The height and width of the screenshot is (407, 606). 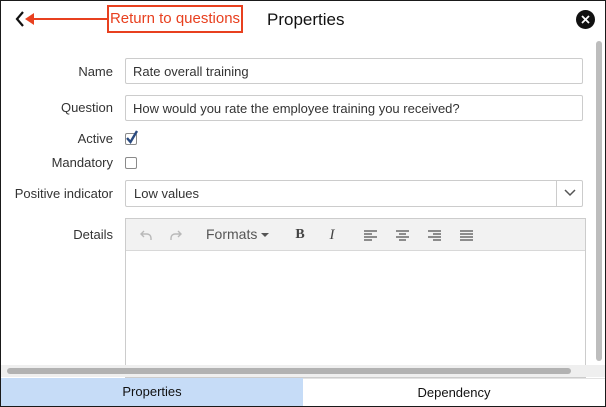 I want to click on horizontal-scrollbar-thumb, so click(x=289, y=371).